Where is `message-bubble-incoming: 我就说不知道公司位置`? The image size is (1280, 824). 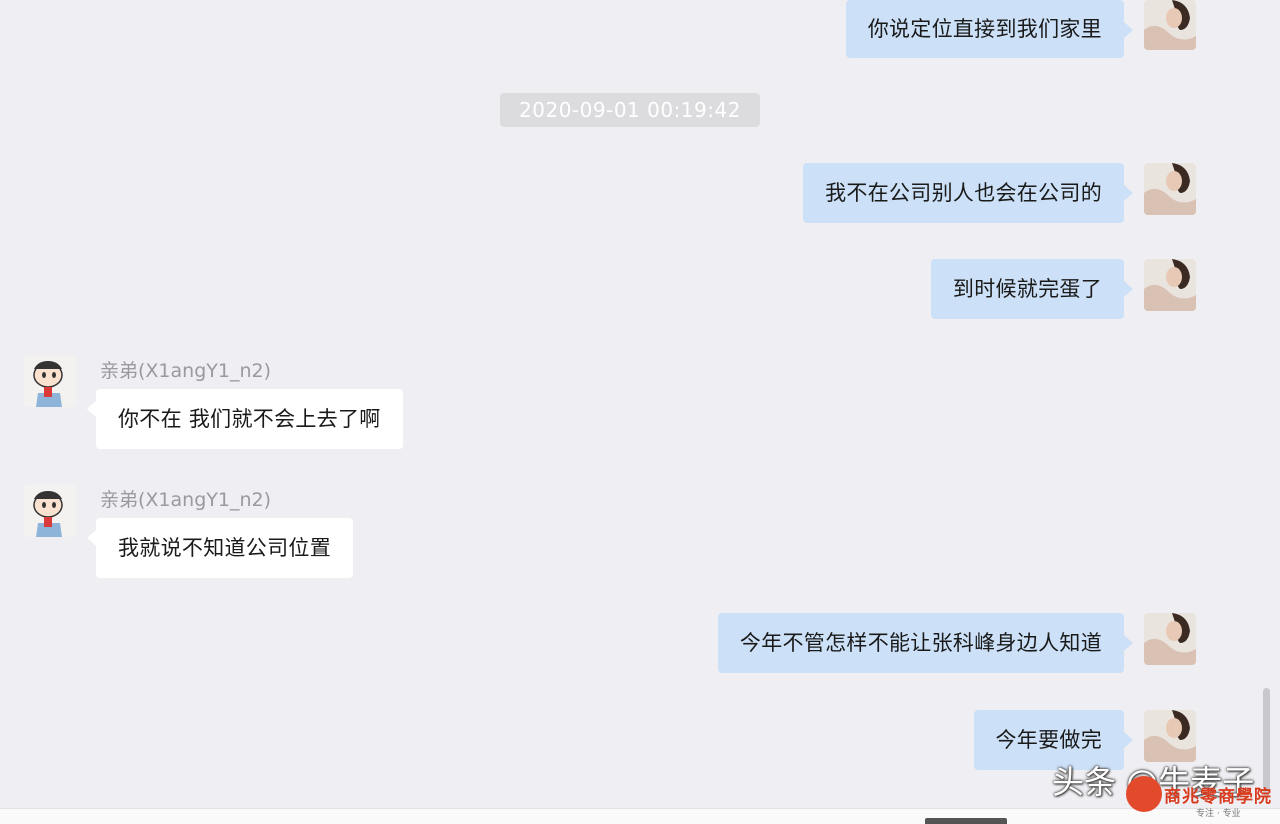 message-bubble-incoming: 我就说不知道公司位置 is located at coordinates (220, 548).